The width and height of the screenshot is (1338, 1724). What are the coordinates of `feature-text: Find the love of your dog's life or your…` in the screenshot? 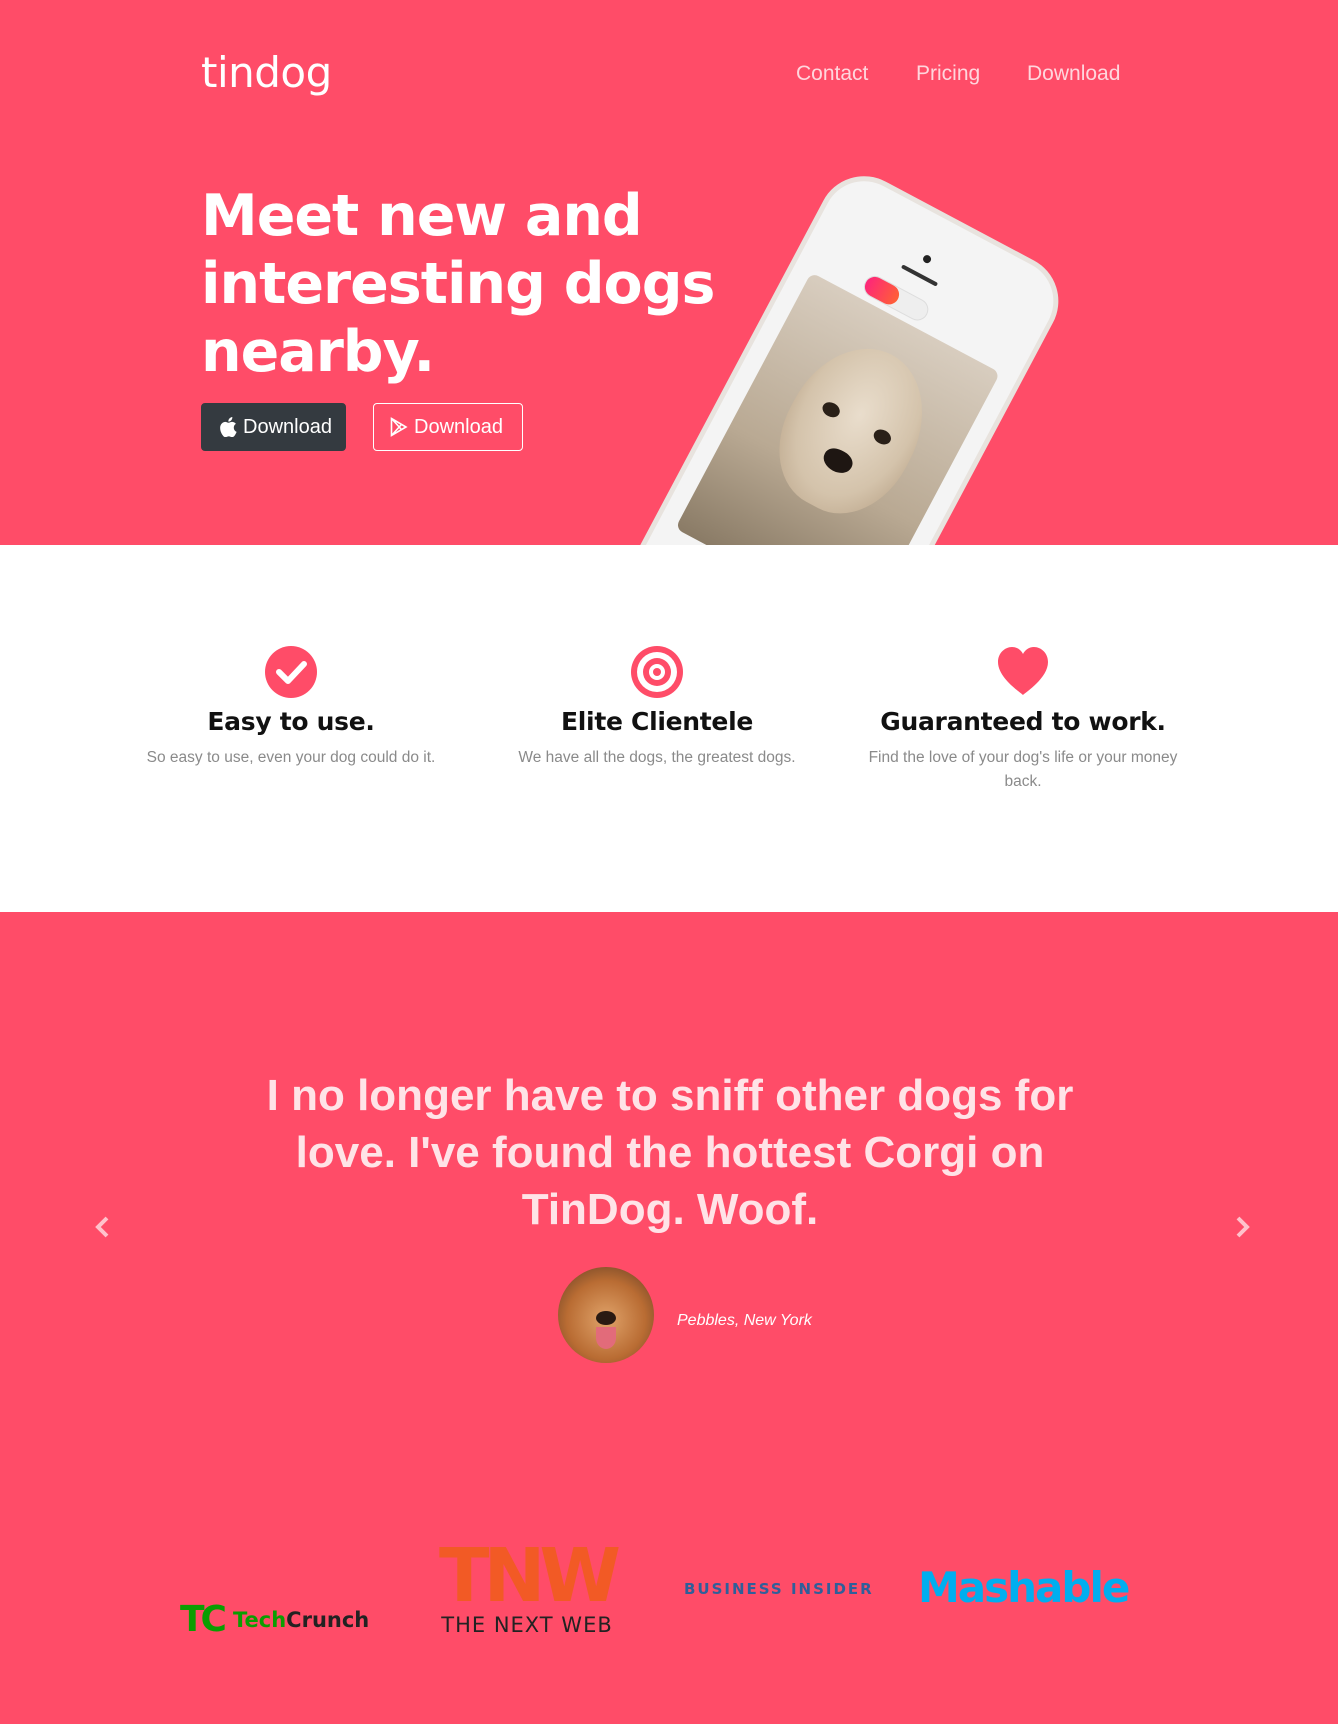 It's located at (1023, 769).